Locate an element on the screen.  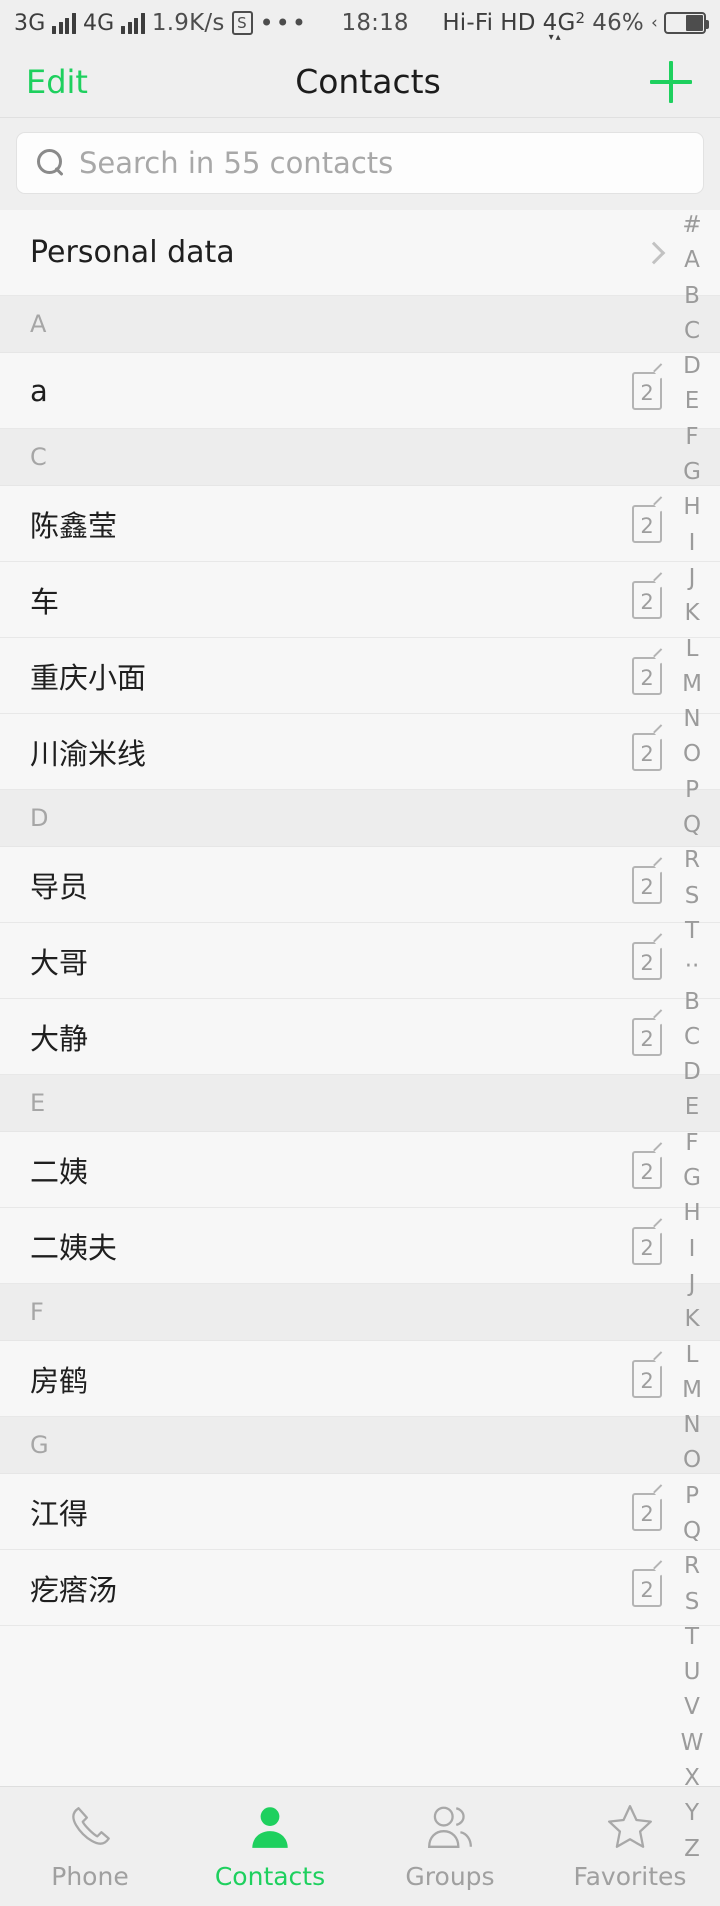
status-center: 18:18 is located at coordinates (375, 23).